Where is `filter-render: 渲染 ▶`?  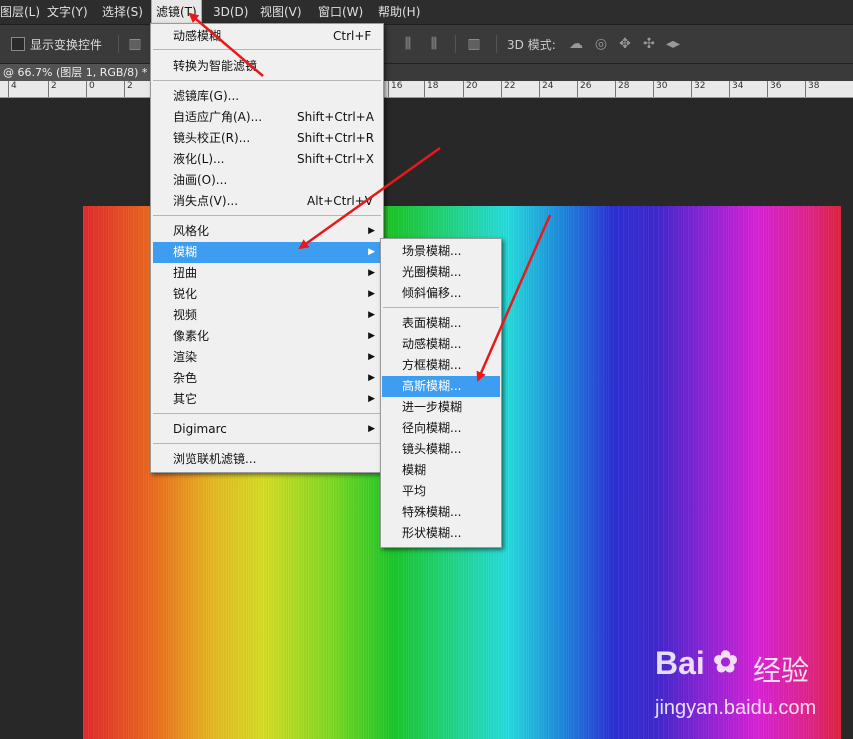
filter-render: 渲染 ▶ is located at coordinates (267, 357).